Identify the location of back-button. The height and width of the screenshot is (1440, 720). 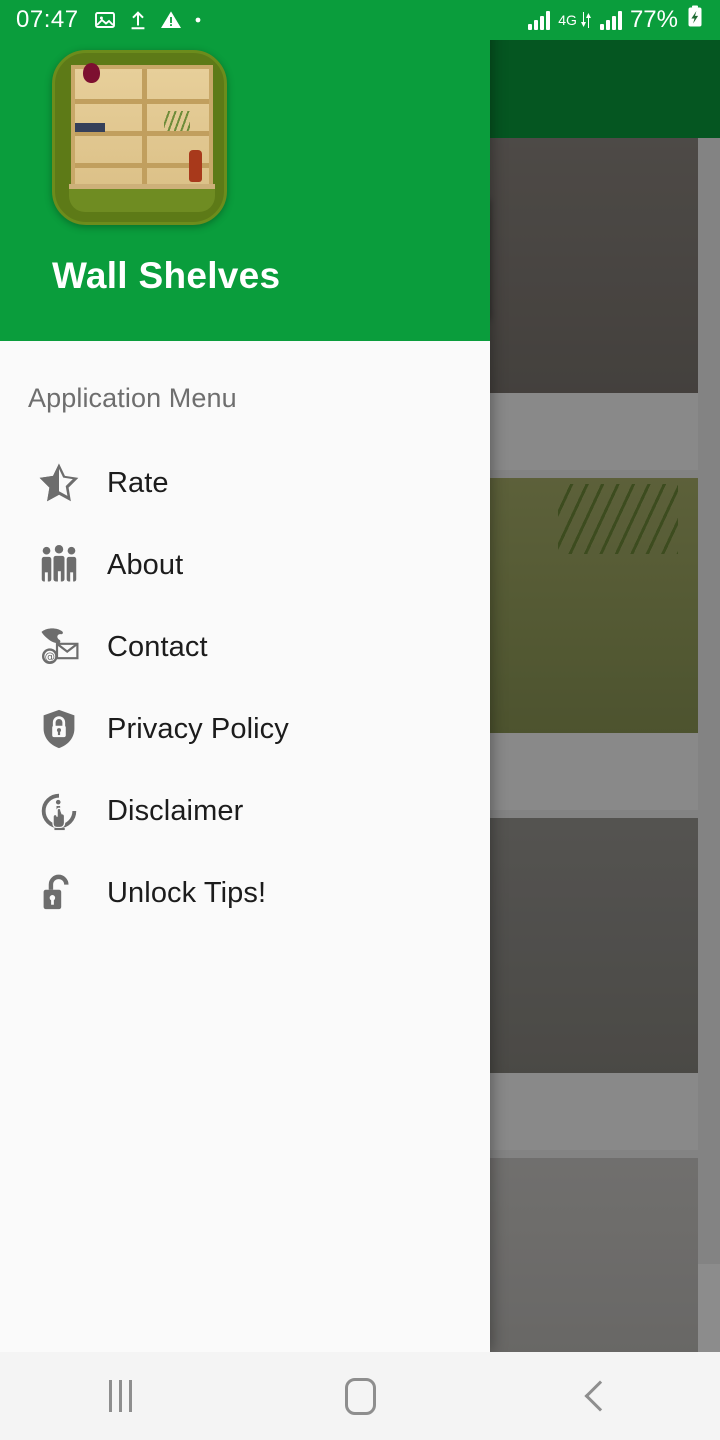
(600, 1396).